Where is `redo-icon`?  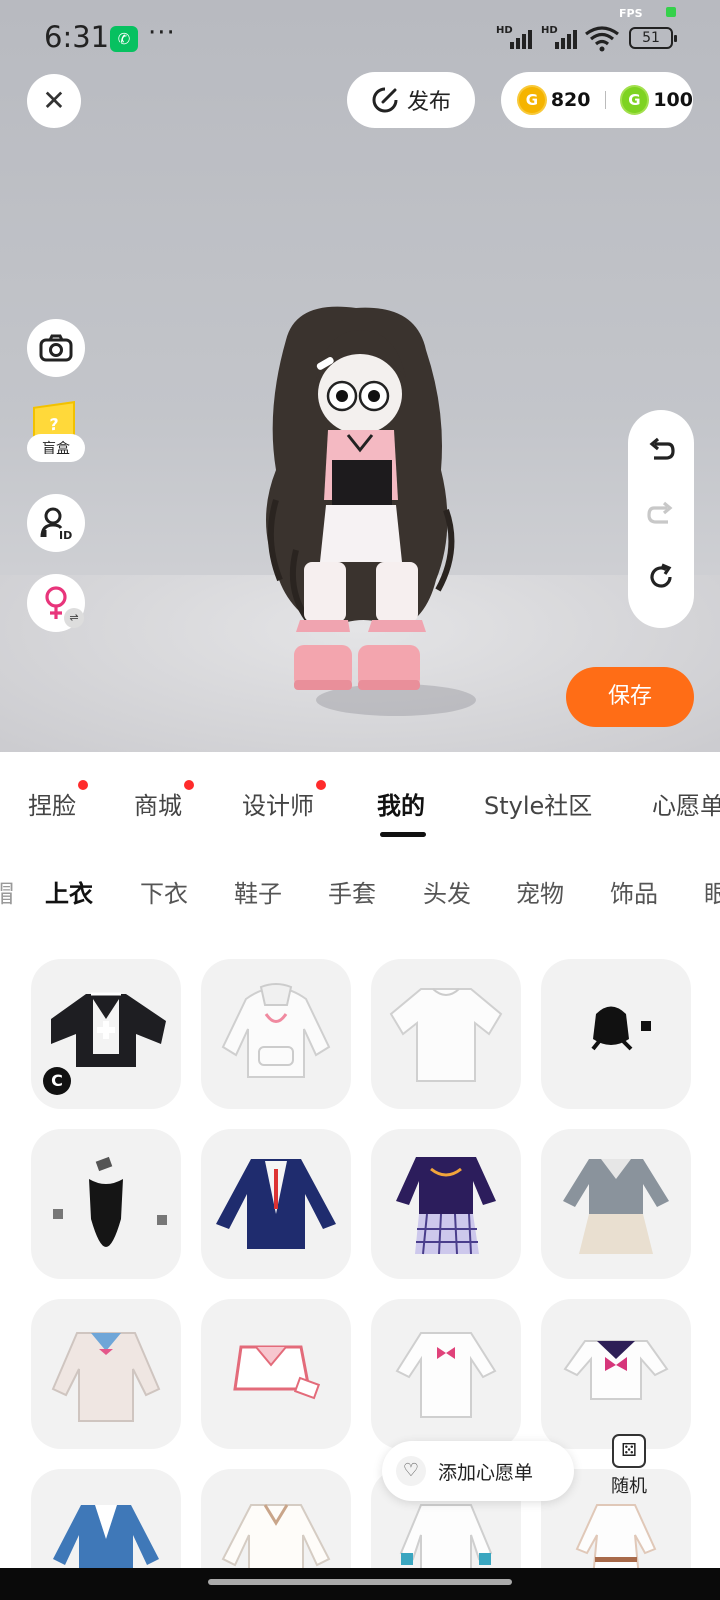 redo-icon is located at coordinates (660, 512).